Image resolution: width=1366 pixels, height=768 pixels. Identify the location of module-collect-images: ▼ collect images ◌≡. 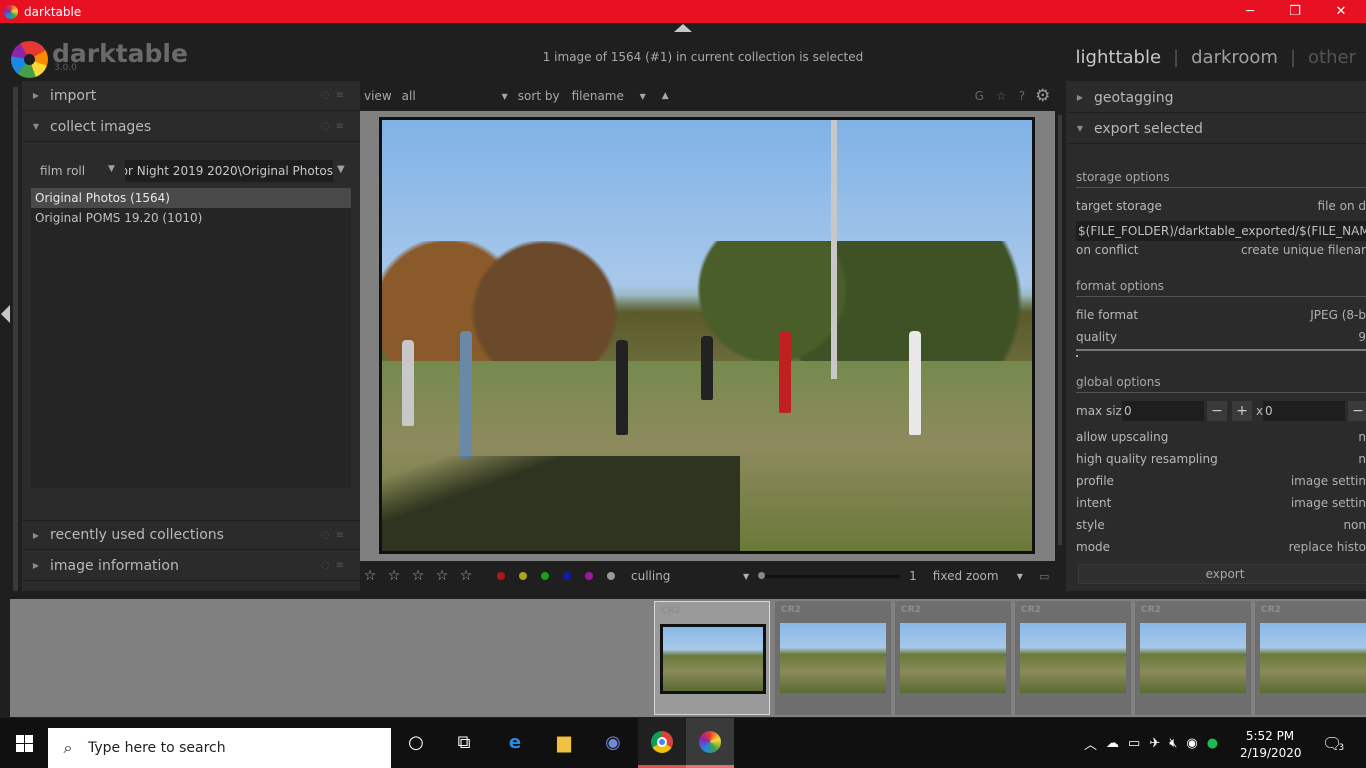
(191, 127).